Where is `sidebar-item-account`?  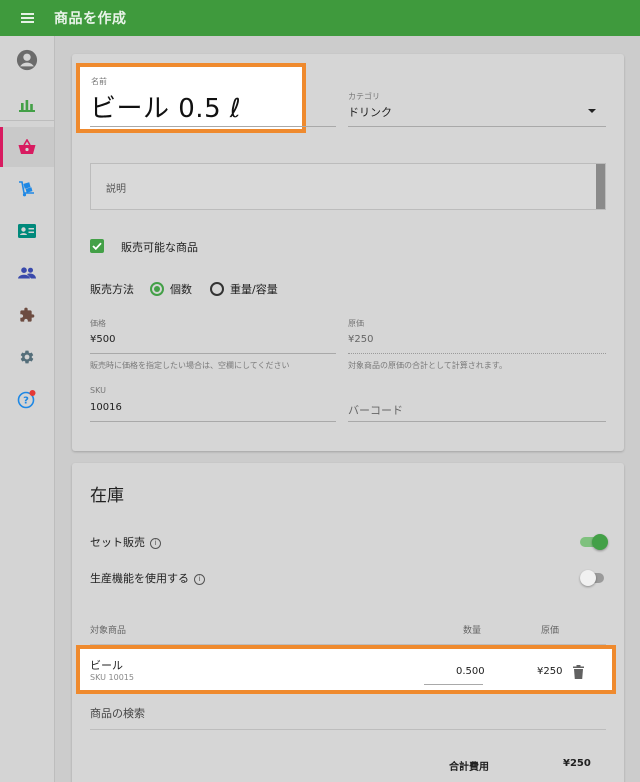
sidebar-item-account is located at coordinates (27, 60).